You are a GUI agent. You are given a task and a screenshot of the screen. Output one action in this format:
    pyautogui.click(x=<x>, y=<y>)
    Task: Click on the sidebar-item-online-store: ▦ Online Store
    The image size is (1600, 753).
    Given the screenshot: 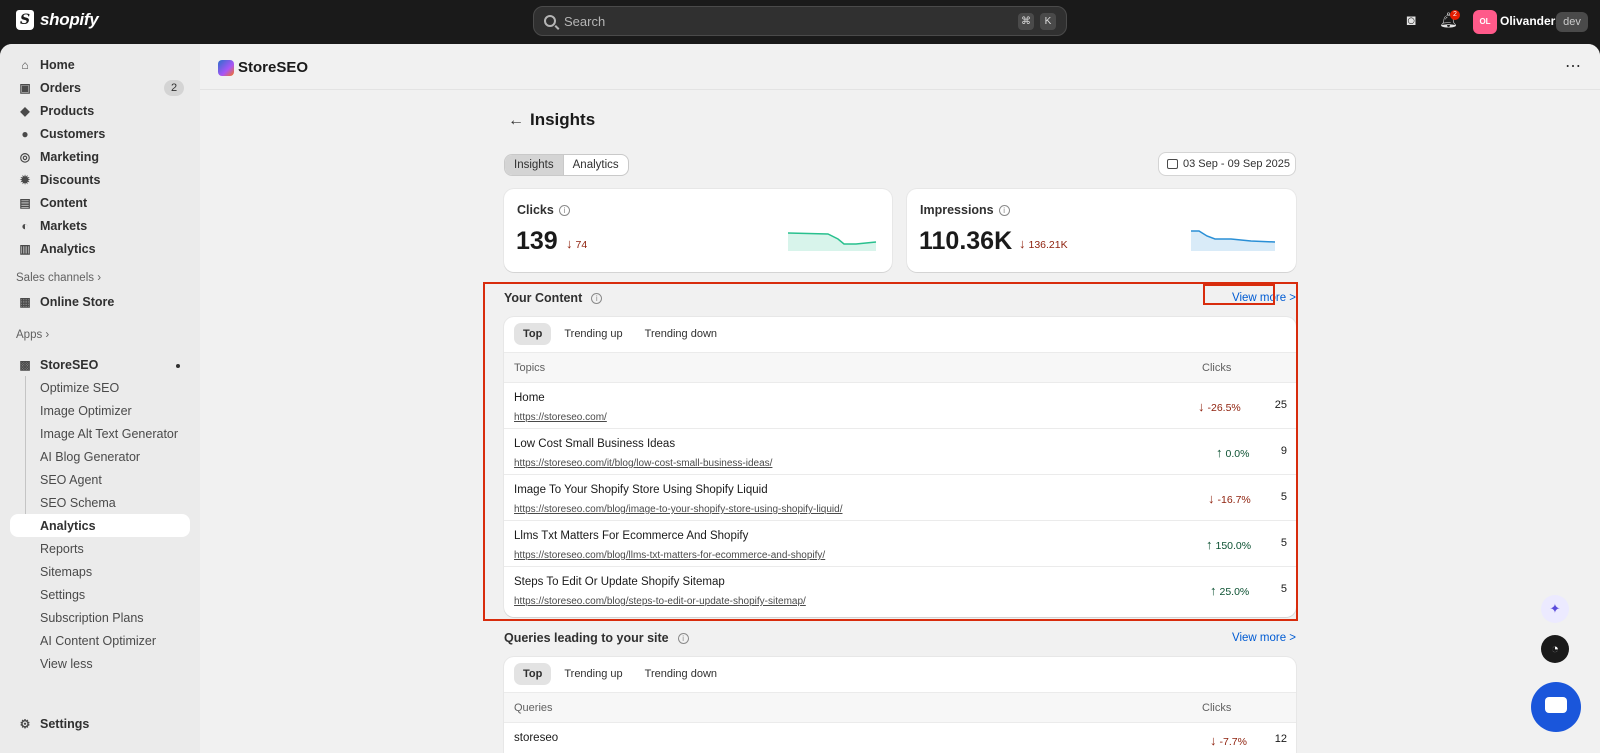 What is the action you would take?
    pyautogui.click(x=100, y=302)
    